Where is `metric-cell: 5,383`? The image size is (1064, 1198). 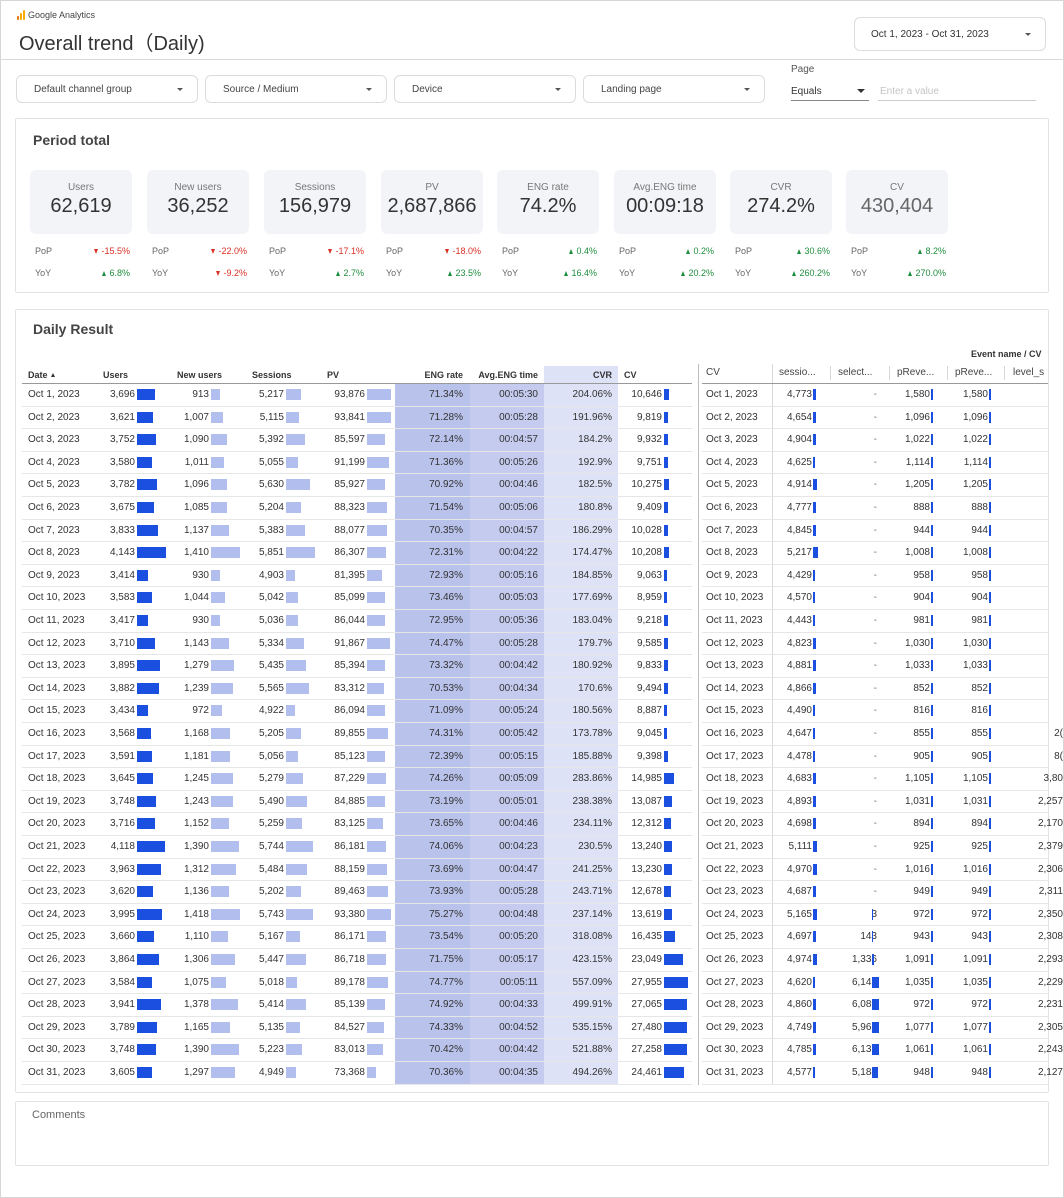 metric-cell: 5,383 is located at coordinates (271, 530).